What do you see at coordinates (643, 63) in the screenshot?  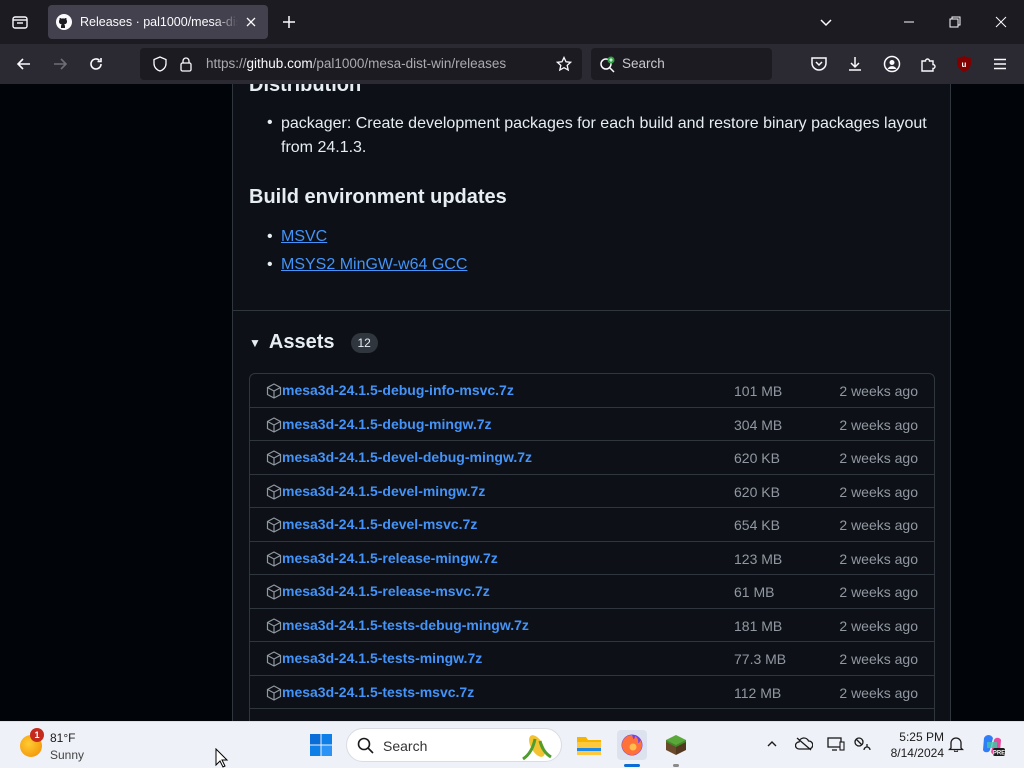 I see `web-search-placeholder: Search` at bounding box center [643, 63].